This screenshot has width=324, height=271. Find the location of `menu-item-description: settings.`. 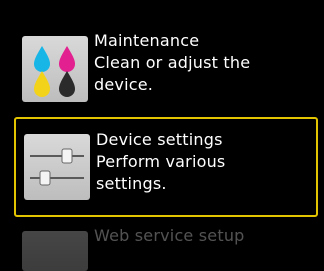

menu-item-description: settings. is located at coordinates (131, 183).